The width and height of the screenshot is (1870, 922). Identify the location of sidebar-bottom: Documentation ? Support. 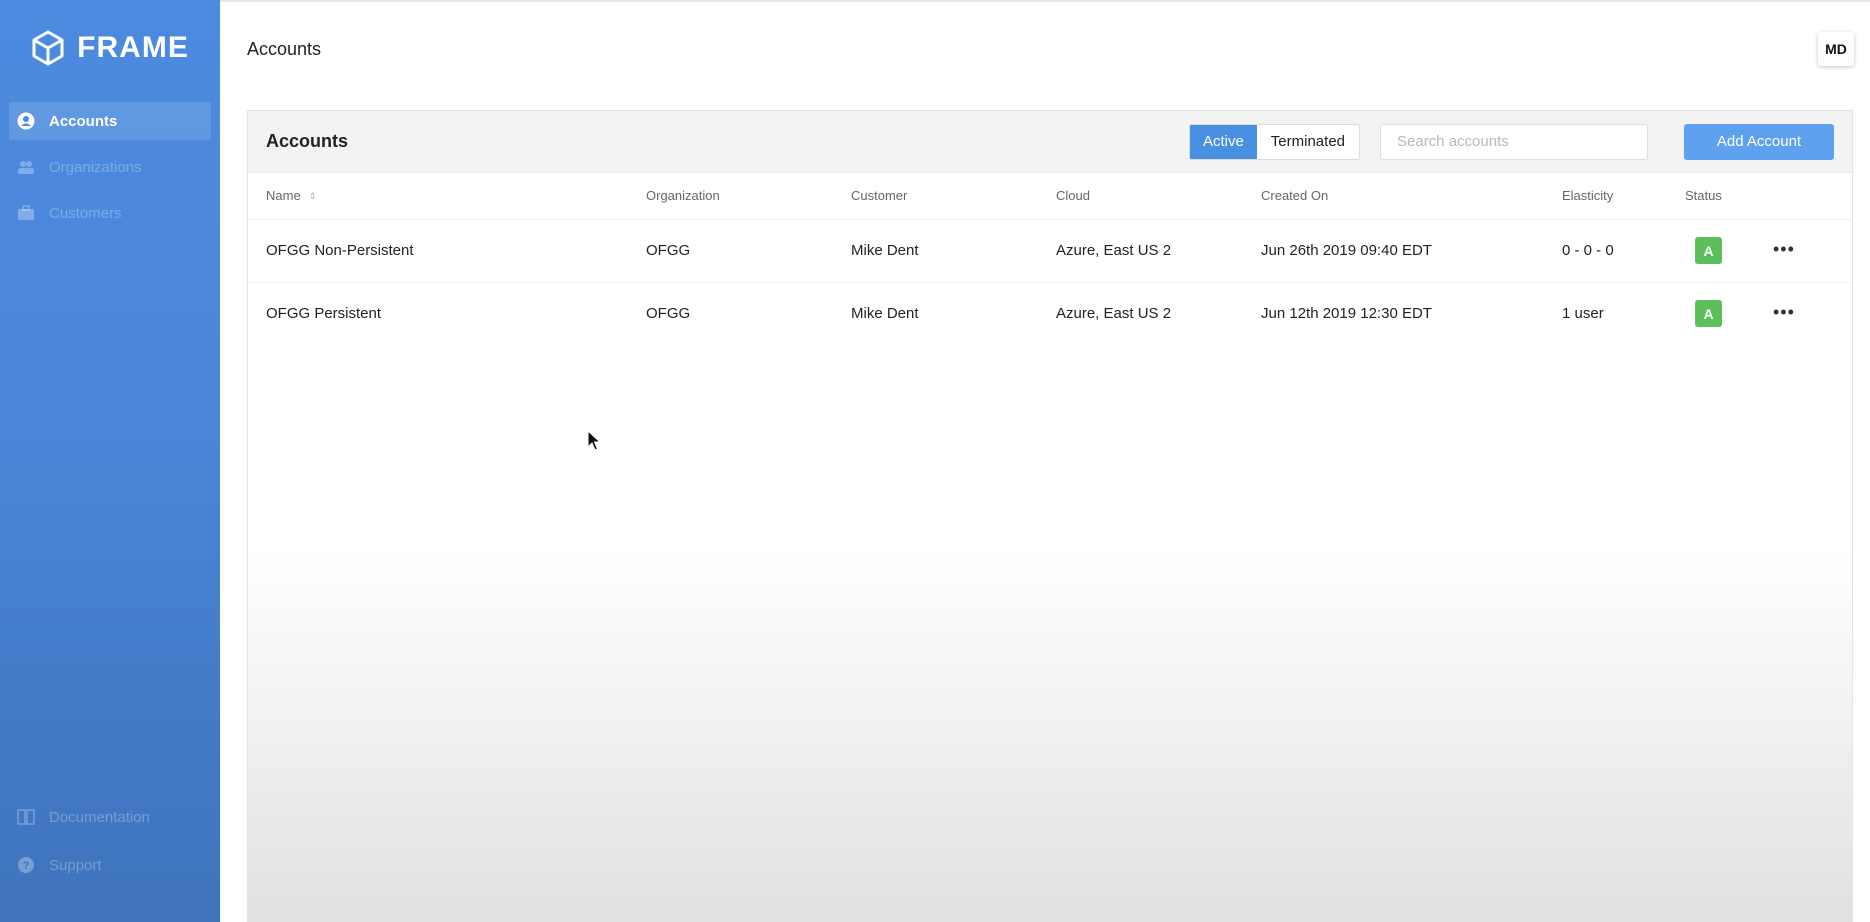
(110, 846).